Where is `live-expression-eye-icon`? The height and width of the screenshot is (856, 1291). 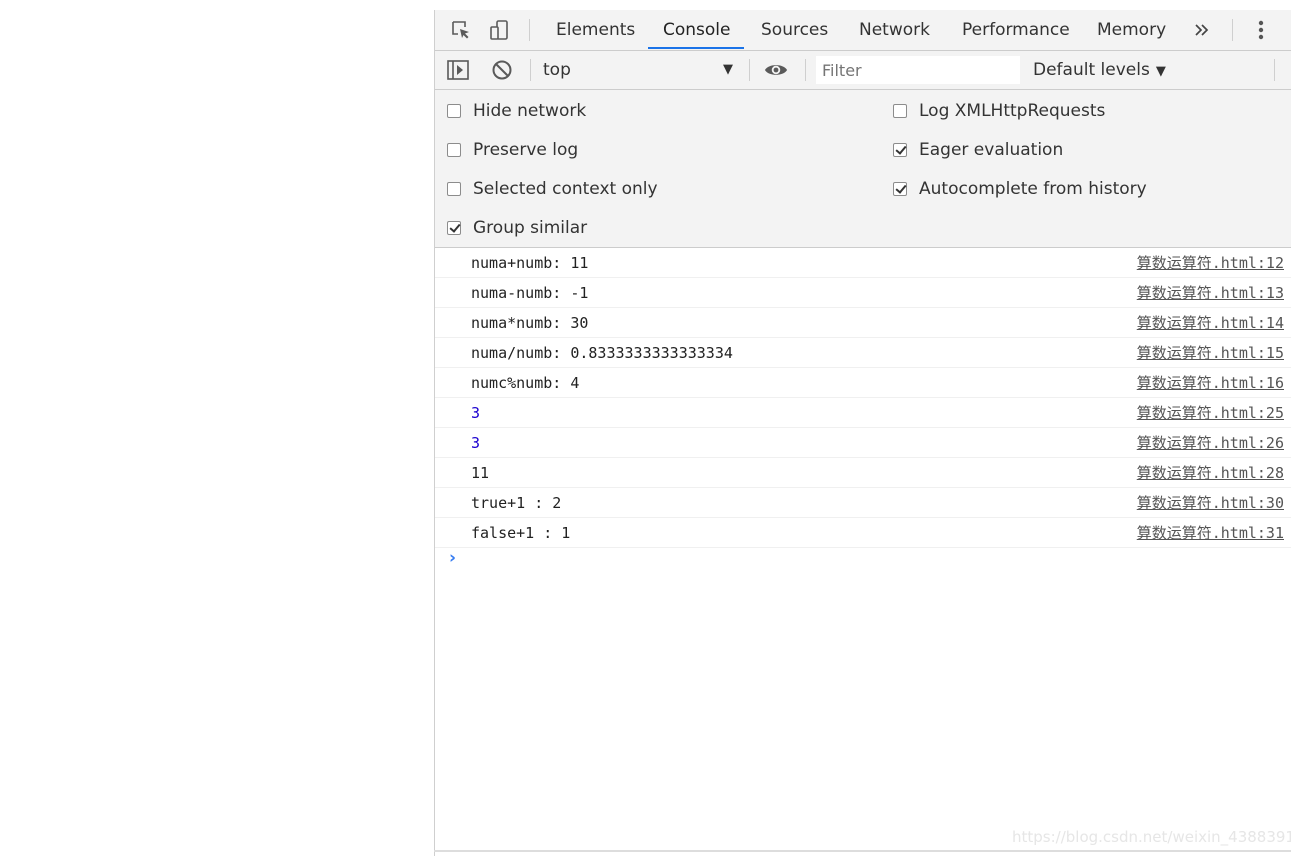 live-expression-eye-icon is located at coordinates (776, 70).